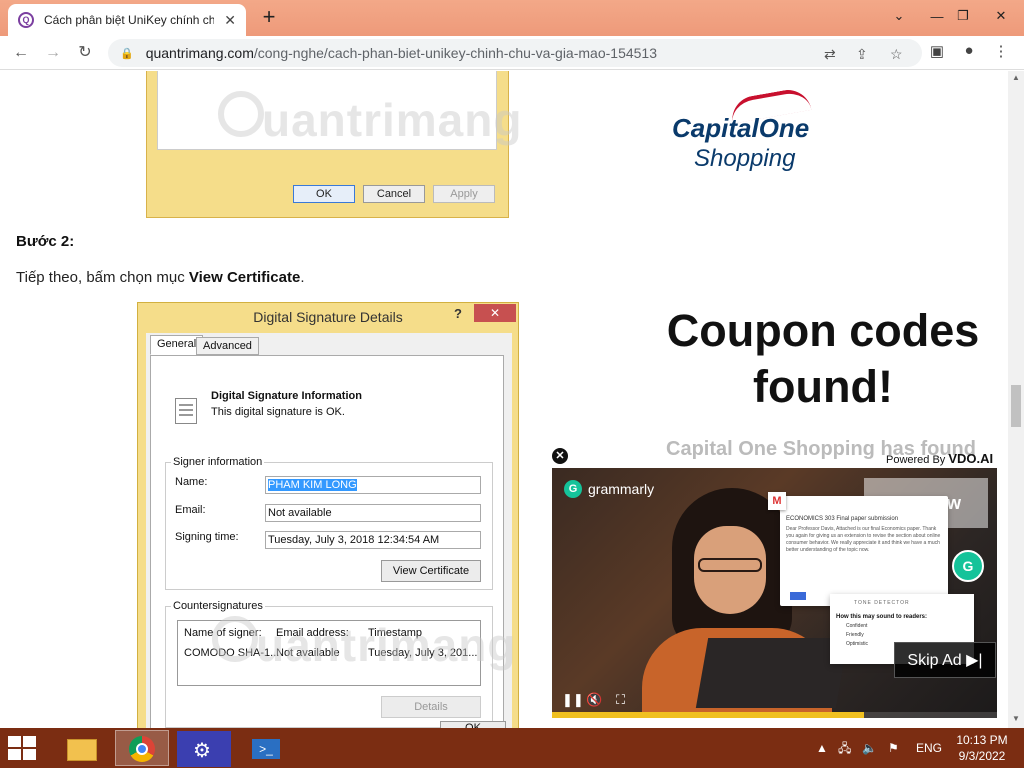  What do you see at coordinates (512, 748) in the screenshot?
I see `windows-taskbar: ⚙ >_ ▲ 🖧 🔈 ⚑ ENG 10:13 PM 9/3/2022` at bounding box center [512, 748].